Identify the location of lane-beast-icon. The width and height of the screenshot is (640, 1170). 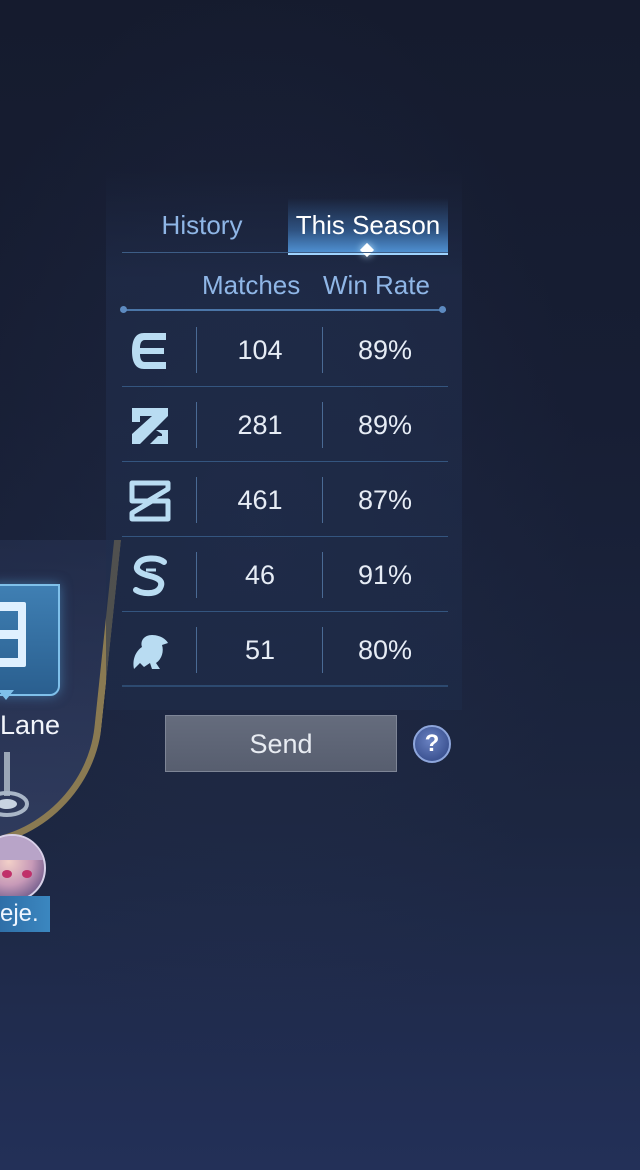
(150, 652).